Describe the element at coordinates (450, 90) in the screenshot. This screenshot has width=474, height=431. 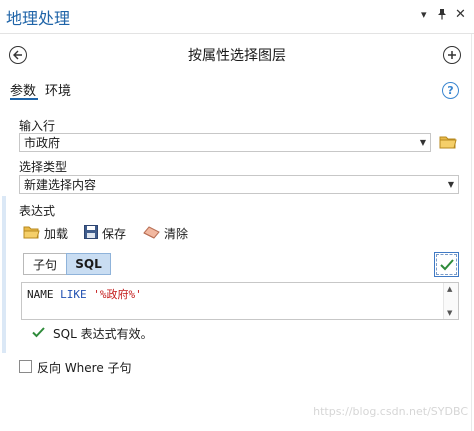
I see `help-icon: ?` at that location.